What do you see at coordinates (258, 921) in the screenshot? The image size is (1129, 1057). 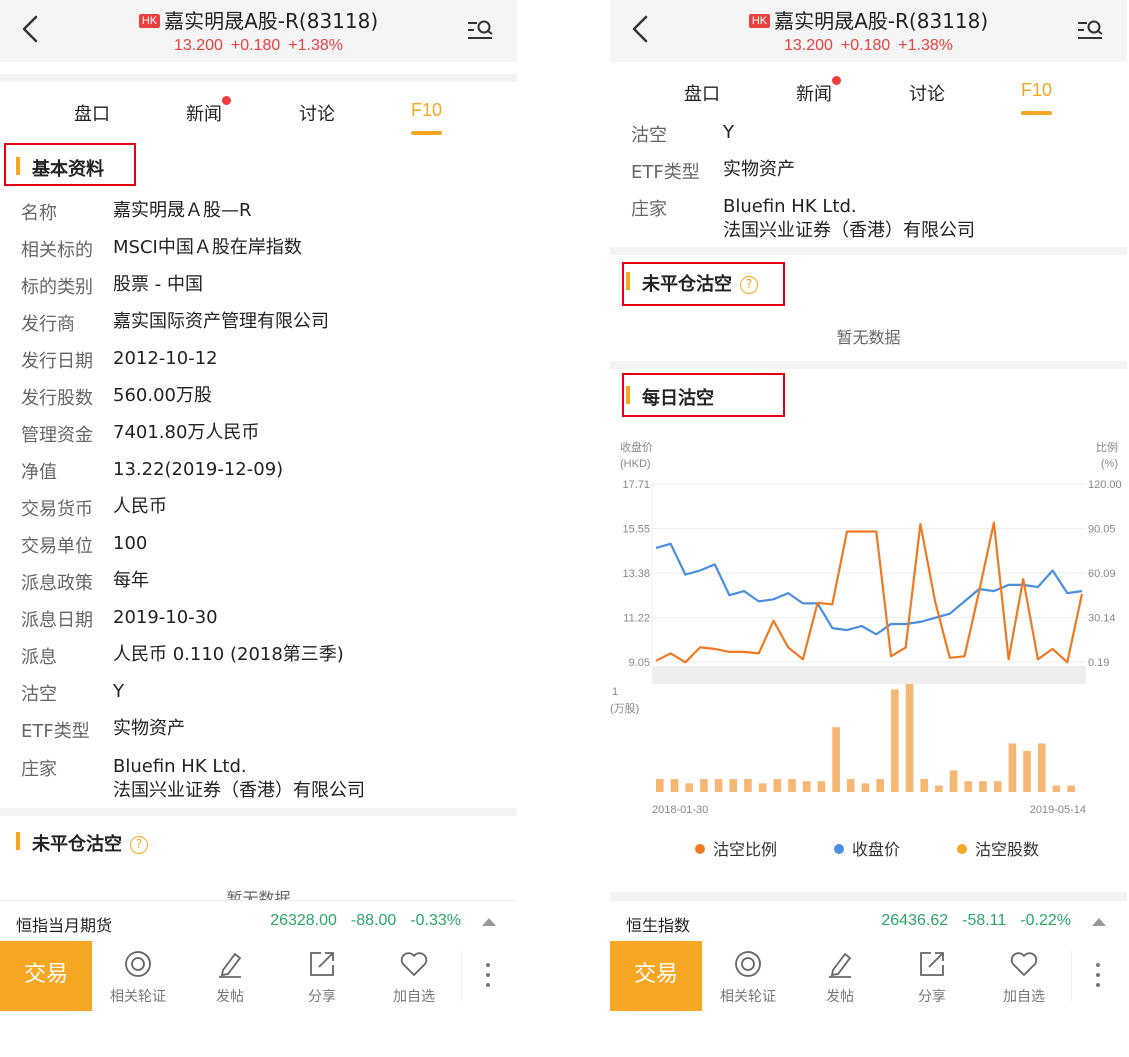 I see `index-ticker: 恒指当月期货 26328.00 -88.00 -0.33%` at bounding box center [258, 921].